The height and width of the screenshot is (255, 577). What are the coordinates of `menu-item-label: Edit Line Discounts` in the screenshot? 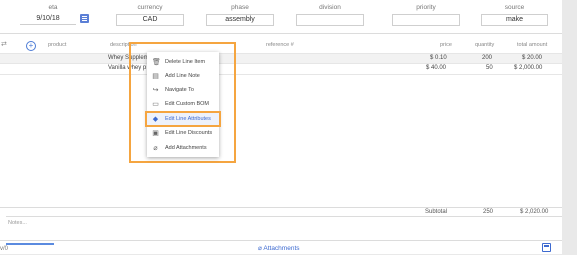 It's located at (189, 133).